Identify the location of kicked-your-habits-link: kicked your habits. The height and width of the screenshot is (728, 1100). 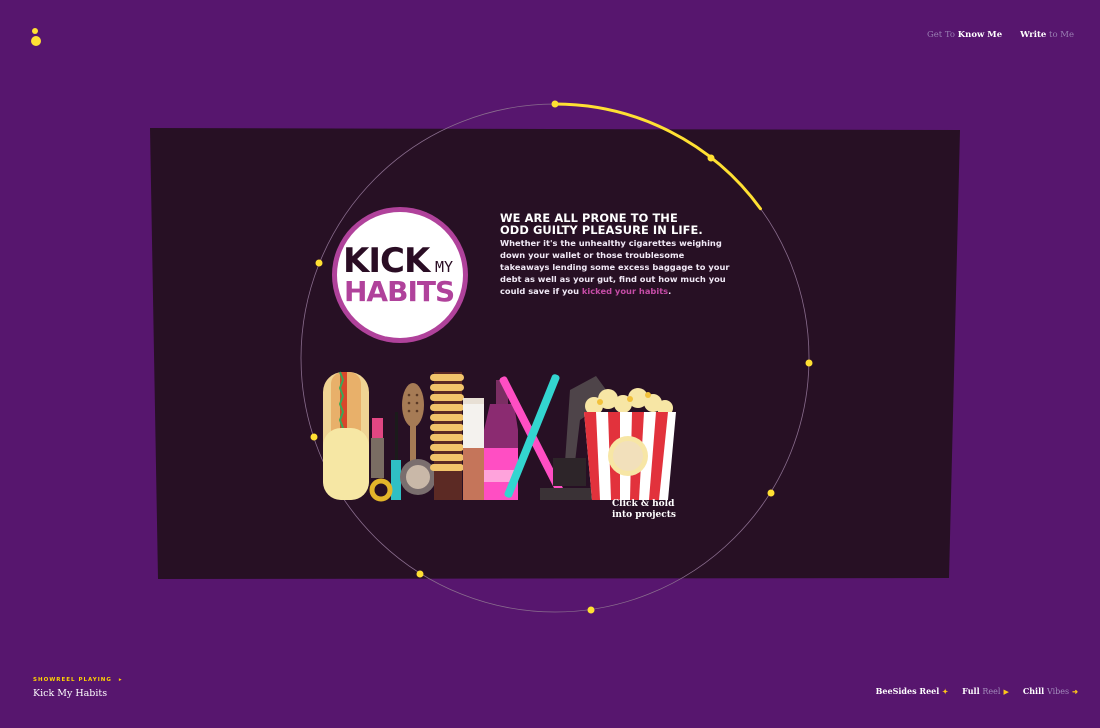
(625, 291).